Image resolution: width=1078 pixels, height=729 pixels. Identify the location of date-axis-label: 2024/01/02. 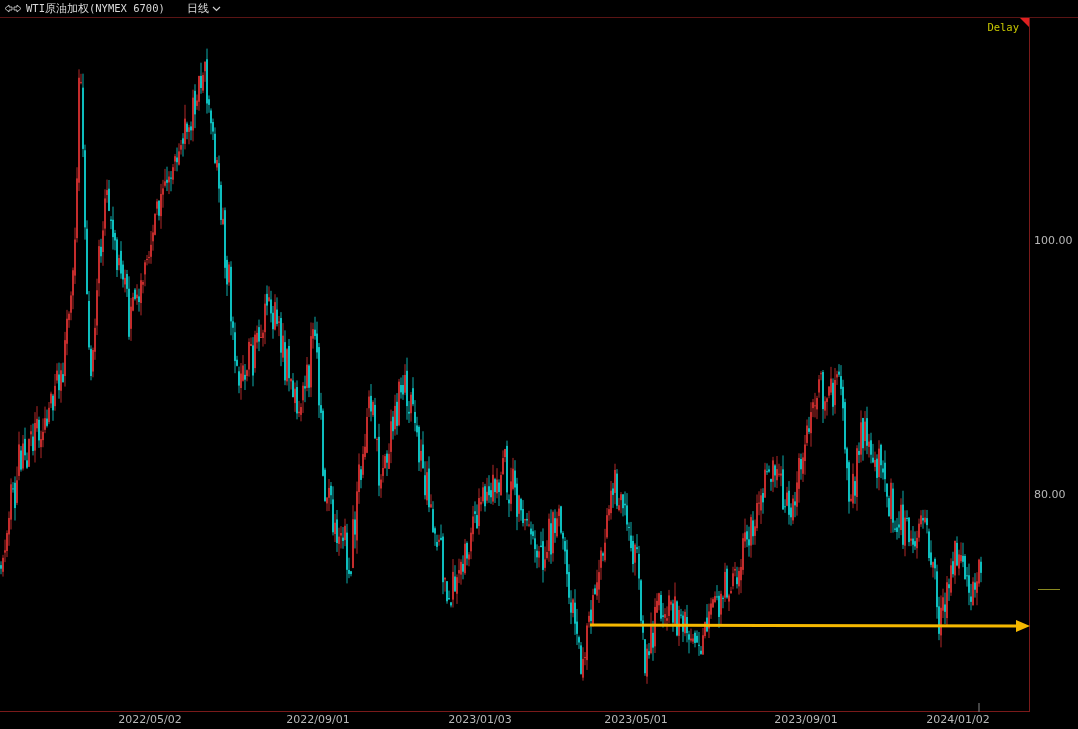
(958, 719).